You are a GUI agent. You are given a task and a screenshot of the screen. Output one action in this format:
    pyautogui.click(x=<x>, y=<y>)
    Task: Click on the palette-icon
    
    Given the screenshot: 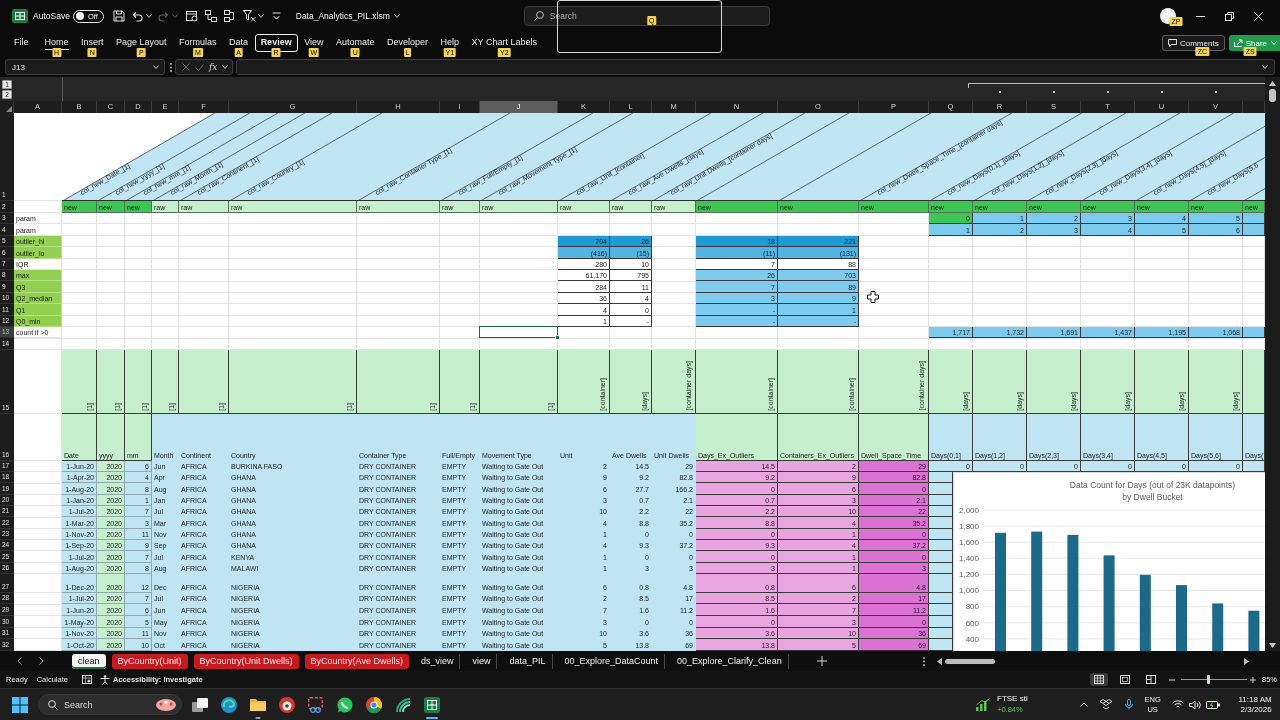 What is the action you would take?
    pyautogui.click(x=166, y=704)
    